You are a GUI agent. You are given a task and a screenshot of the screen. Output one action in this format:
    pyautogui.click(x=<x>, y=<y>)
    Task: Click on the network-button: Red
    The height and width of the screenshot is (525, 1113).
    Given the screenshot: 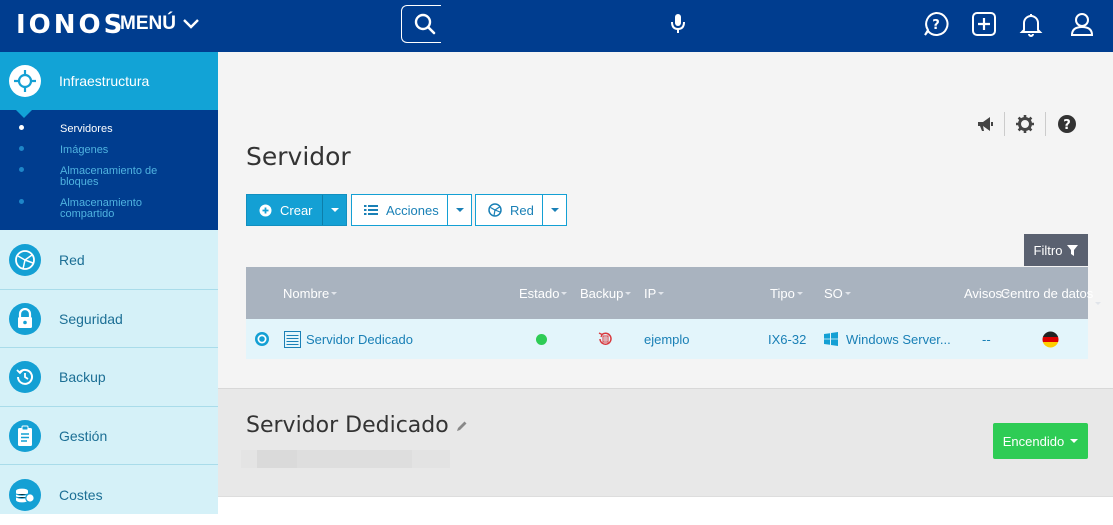 What is the action you would take?
    pyautogui.click(x=521, y=210)
    